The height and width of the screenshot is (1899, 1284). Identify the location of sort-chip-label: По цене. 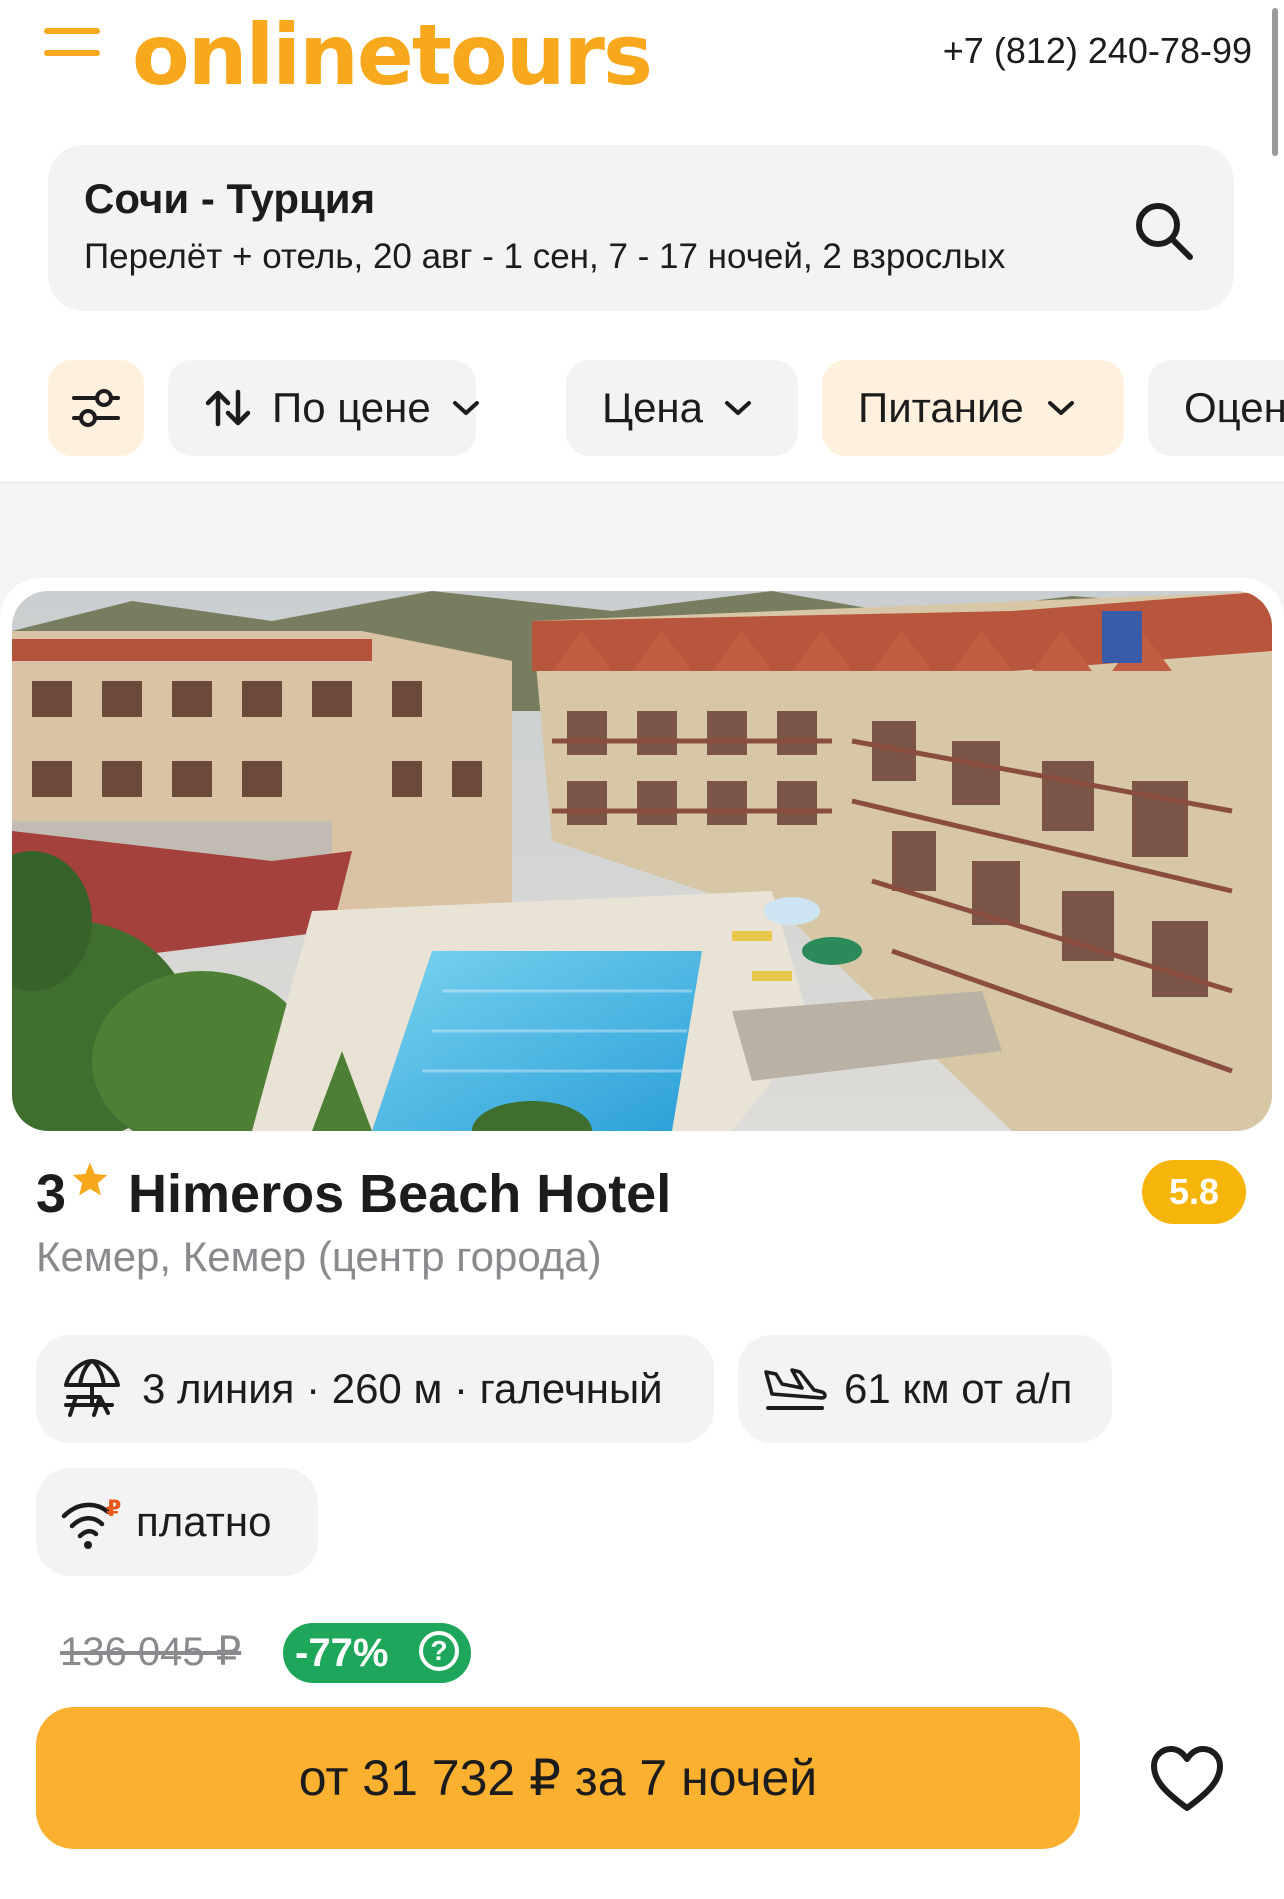
(351, 407).